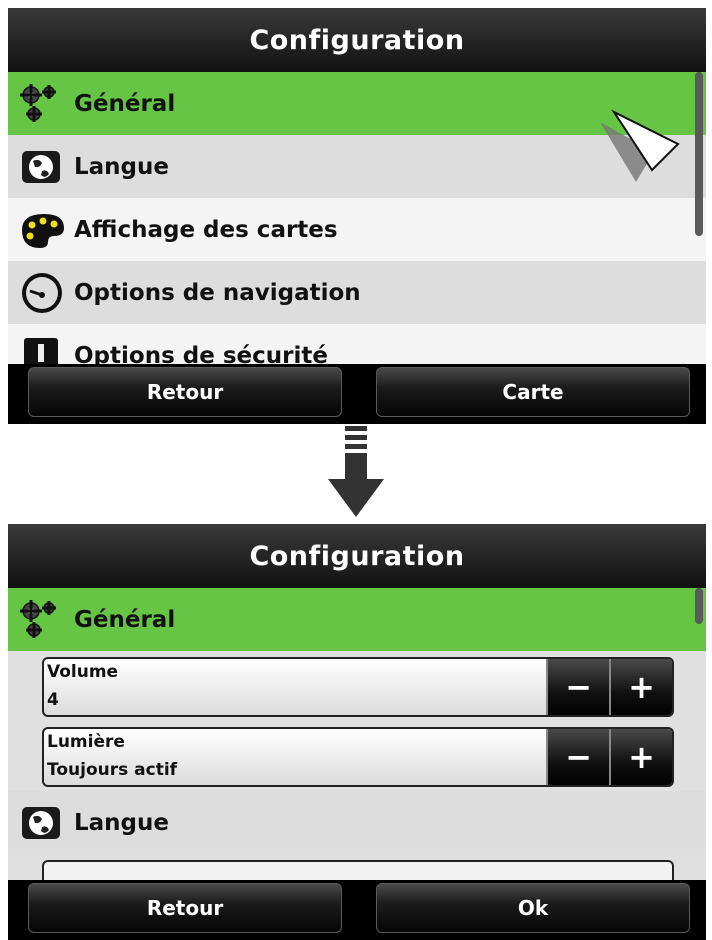  Describe the element at coordinates (358, 870) in the screenshot. I see `langue-field` at that location.